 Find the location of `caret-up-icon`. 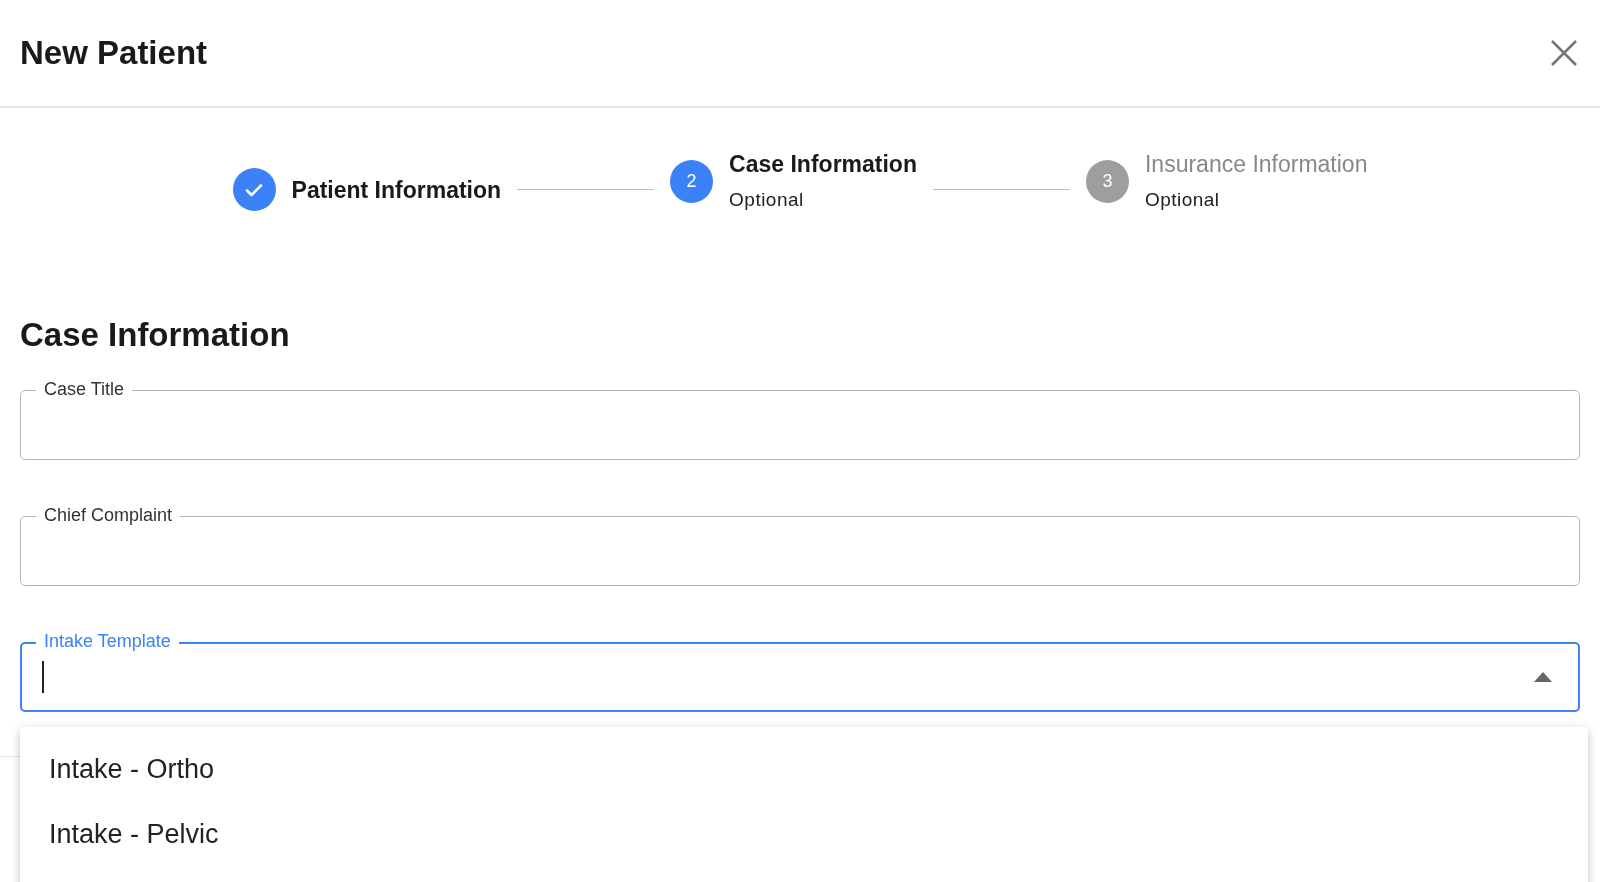

caret-up-icon is located at coordinates (1543, 676).